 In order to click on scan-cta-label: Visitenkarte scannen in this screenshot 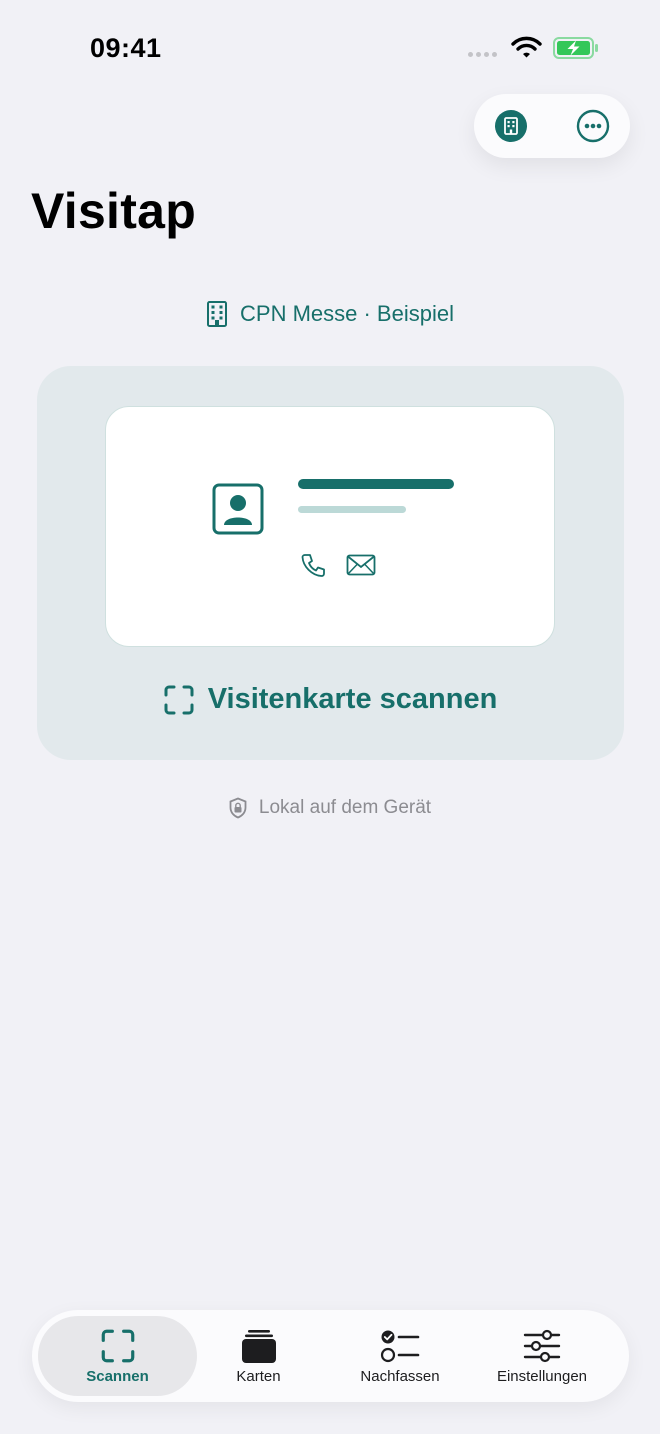, I will do `click(352, 699)`.